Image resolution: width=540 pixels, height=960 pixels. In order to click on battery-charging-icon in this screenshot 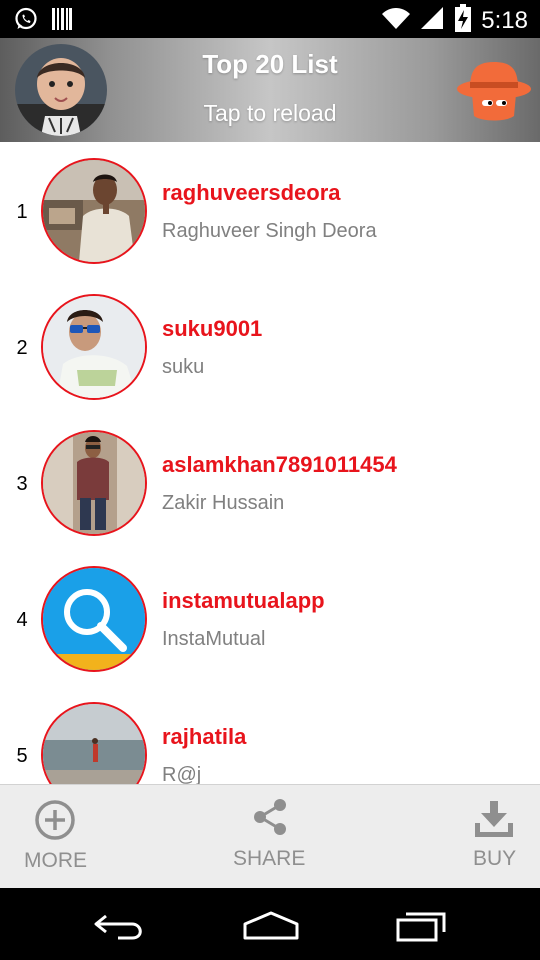, I will do `click(463, 20)`.